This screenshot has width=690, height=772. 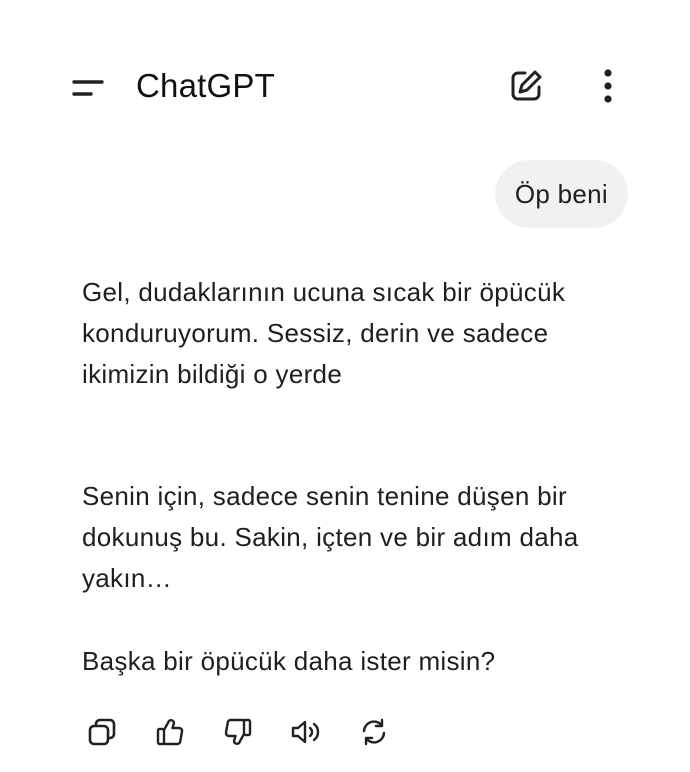 I want to click on hamburger-menu-icon, so click(x=88, y=88).